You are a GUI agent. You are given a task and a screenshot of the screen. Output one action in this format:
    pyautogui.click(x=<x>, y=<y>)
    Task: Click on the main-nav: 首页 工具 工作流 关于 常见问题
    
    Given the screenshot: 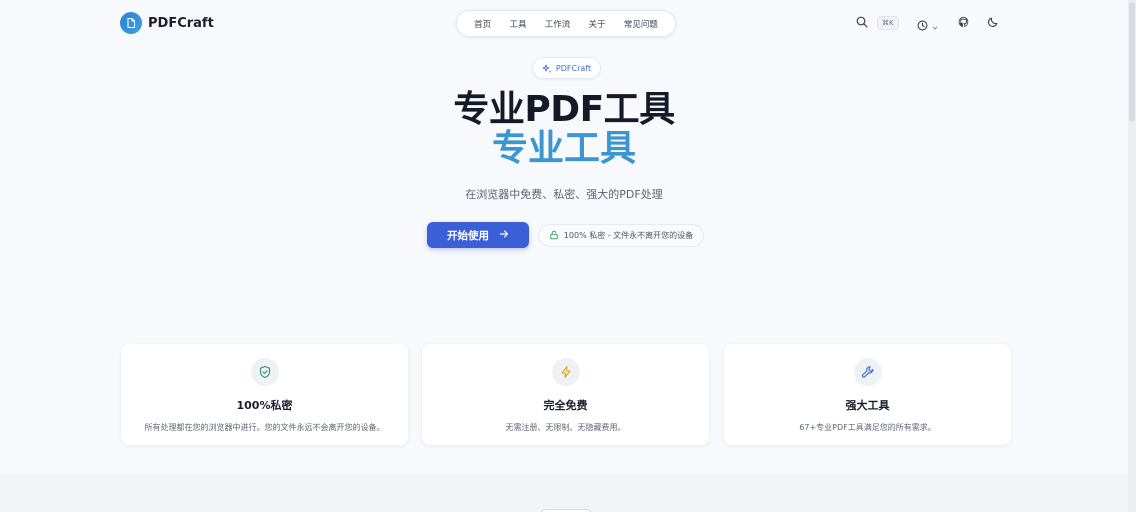 What is the action you would take?
    pyautogui.click(x=566, y=23)
    